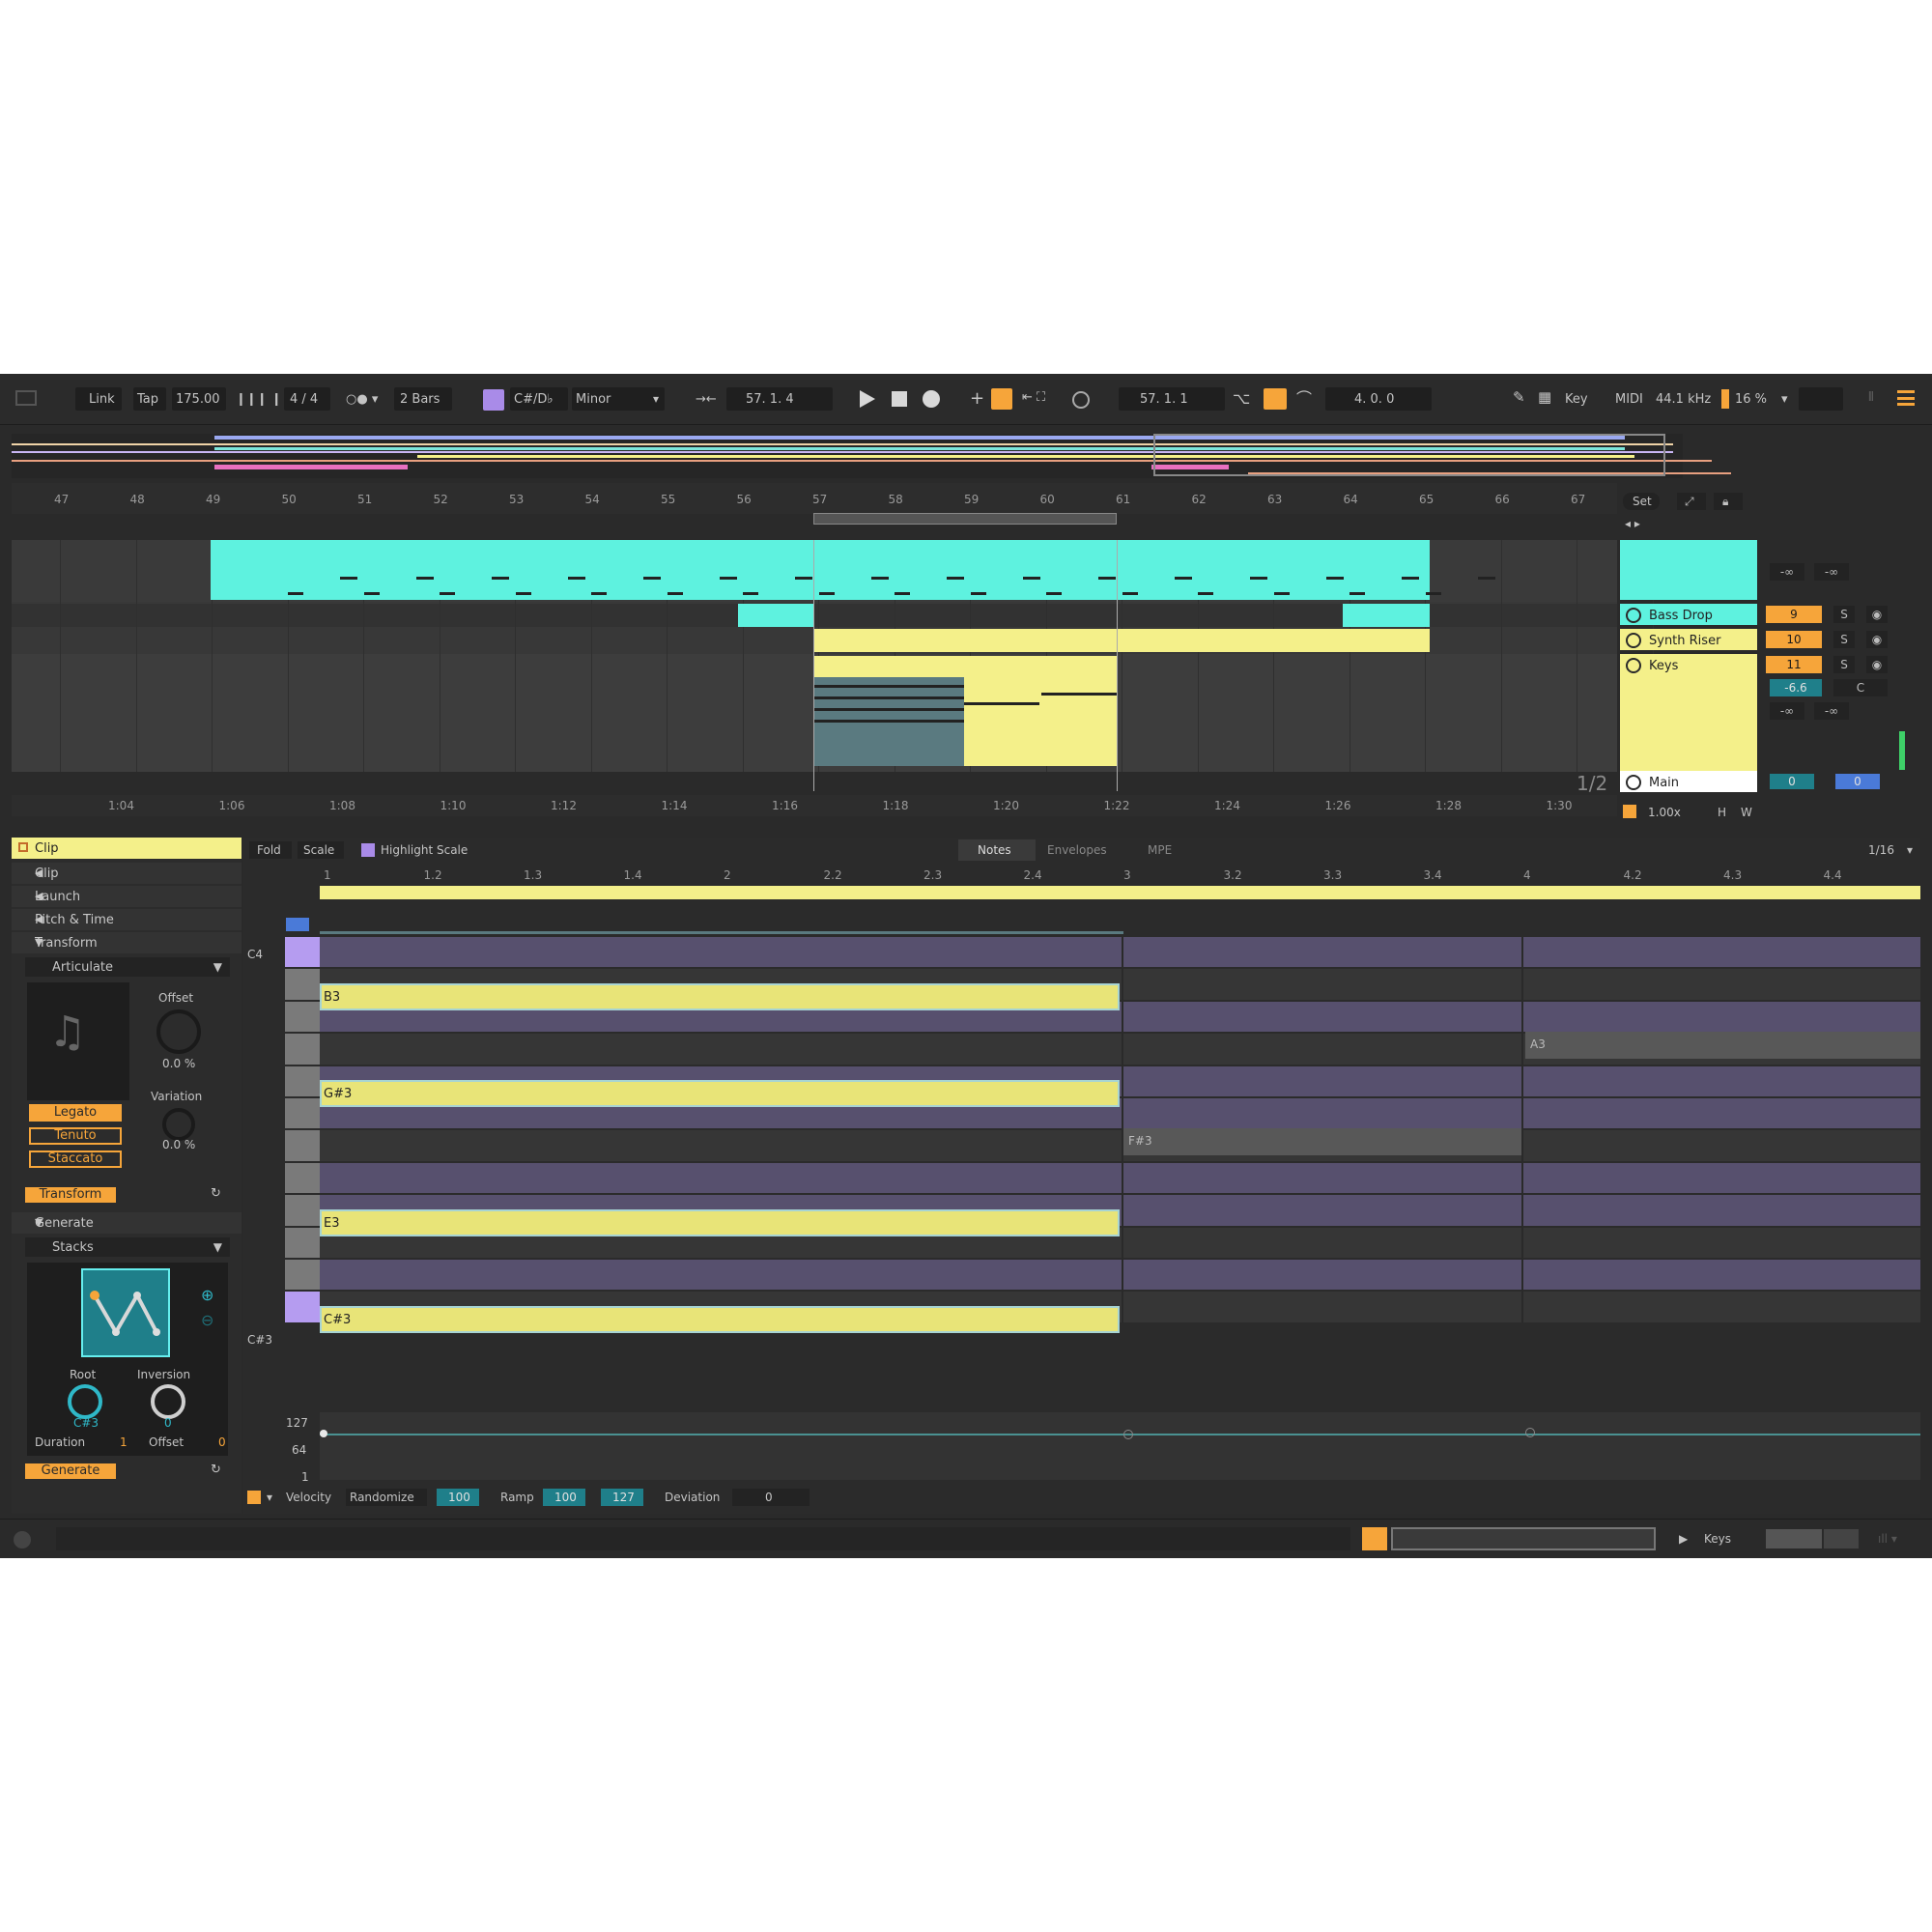 The width and height of the screenshot is (1932, 1932). I want to click on info-icon, so click(22, 1539).